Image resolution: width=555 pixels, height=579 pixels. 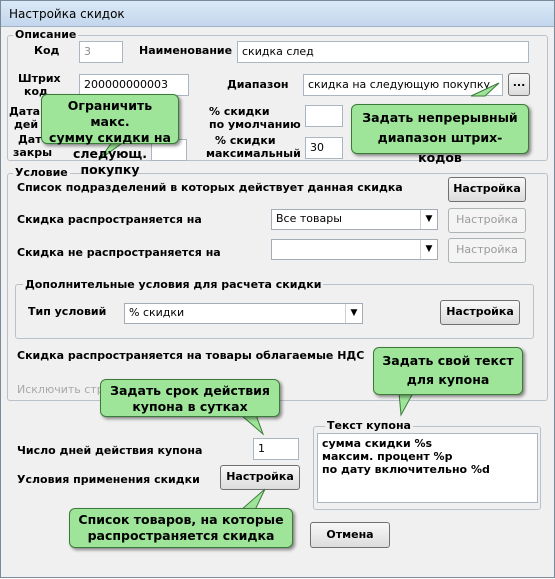 I want to click on applies-select-value: Все товары, so click(x=309, y=218).